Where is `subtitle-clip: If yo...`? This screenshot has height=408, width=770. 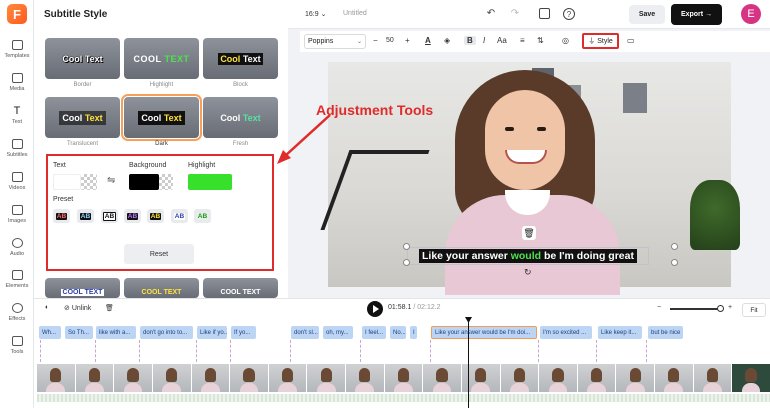 subtitle-clip: If yo... is located at coordinates (243, 332).